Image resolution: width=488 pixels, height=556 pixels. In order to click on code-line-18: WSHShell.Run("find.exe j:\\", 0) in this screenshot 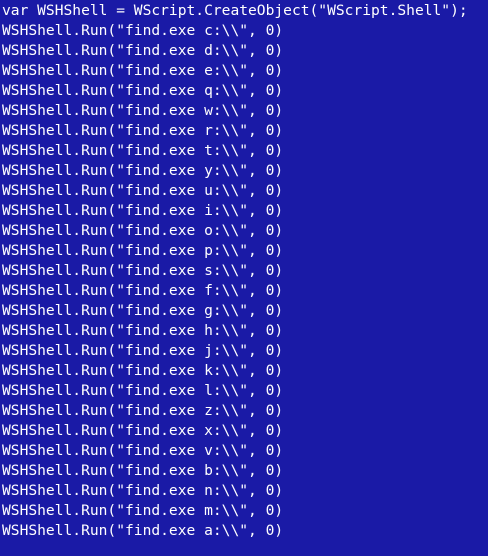, I will do `click(245, 351)`.